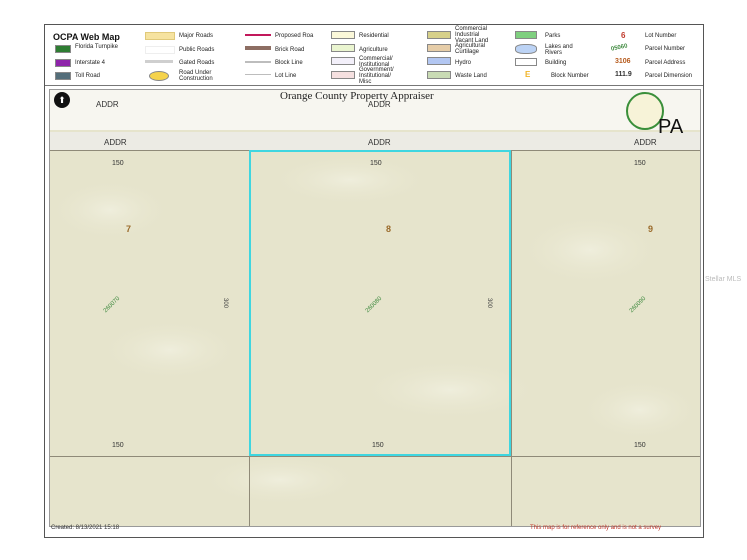  Describe the element at coordinates (623, 74) in the screenshot. I see `parcel-dimension-sample: 111.9` at that location.